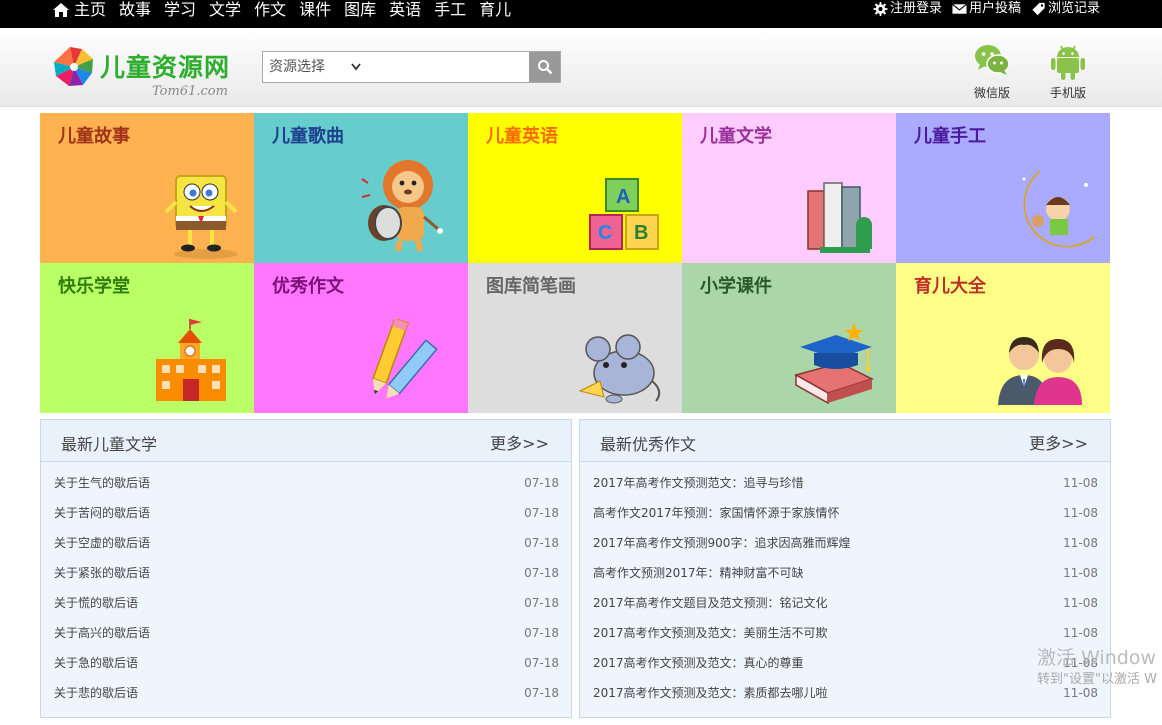 This screenshot has width=1162, height=725. I want to click on tile-children-songs: 儿童歌曲, so click(361, 188).